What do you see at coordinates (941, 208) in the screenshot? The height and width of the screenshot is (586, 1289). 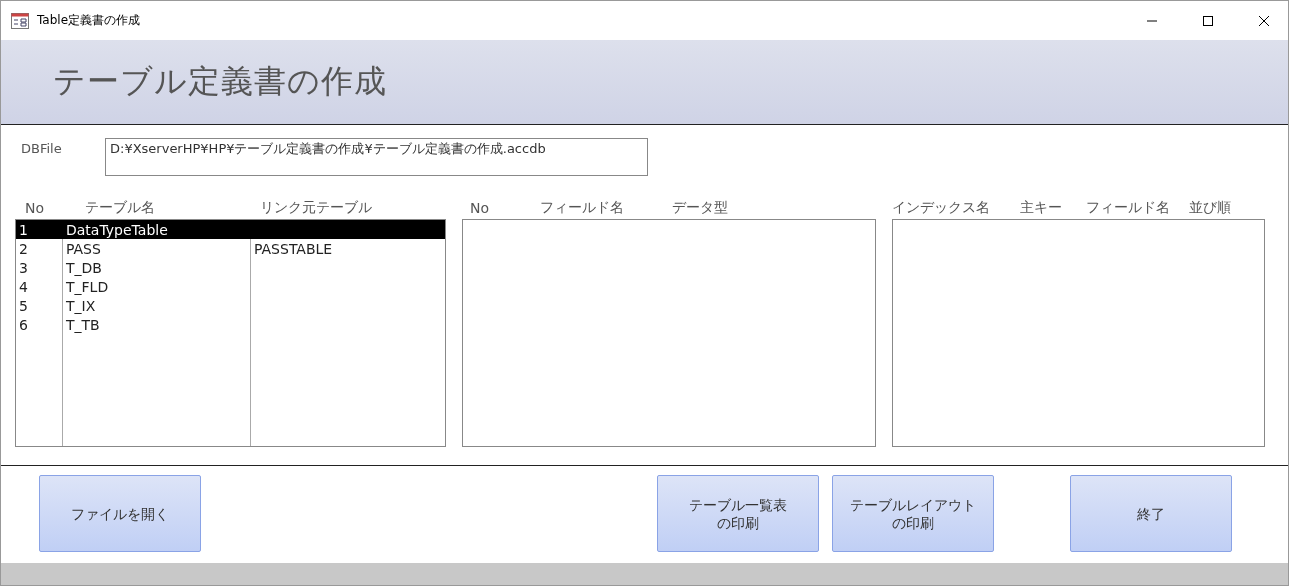 I see `column-header: インデックス名` at bounding box center [941, 208].